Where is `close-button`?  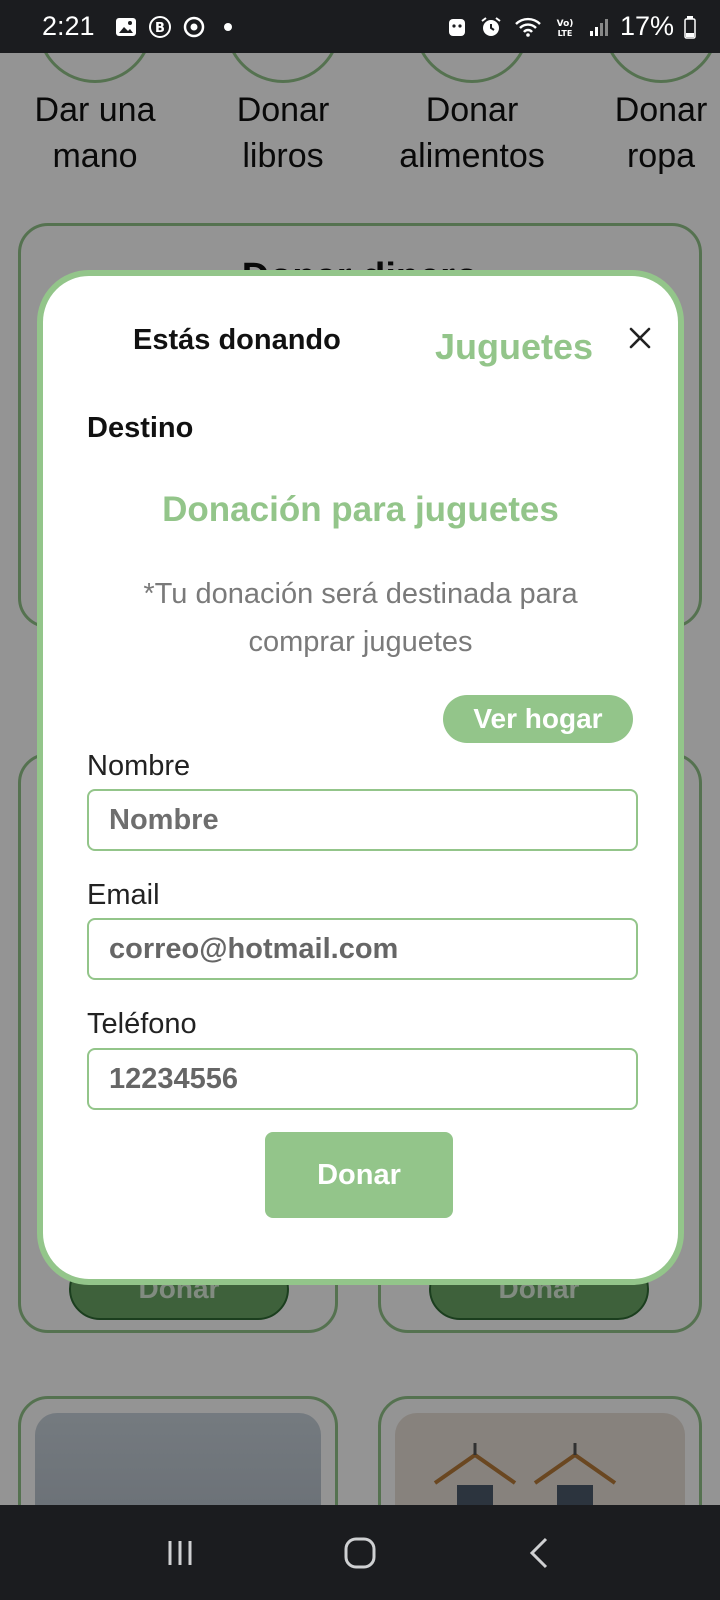
close-button is located at coordinates (640, 338).